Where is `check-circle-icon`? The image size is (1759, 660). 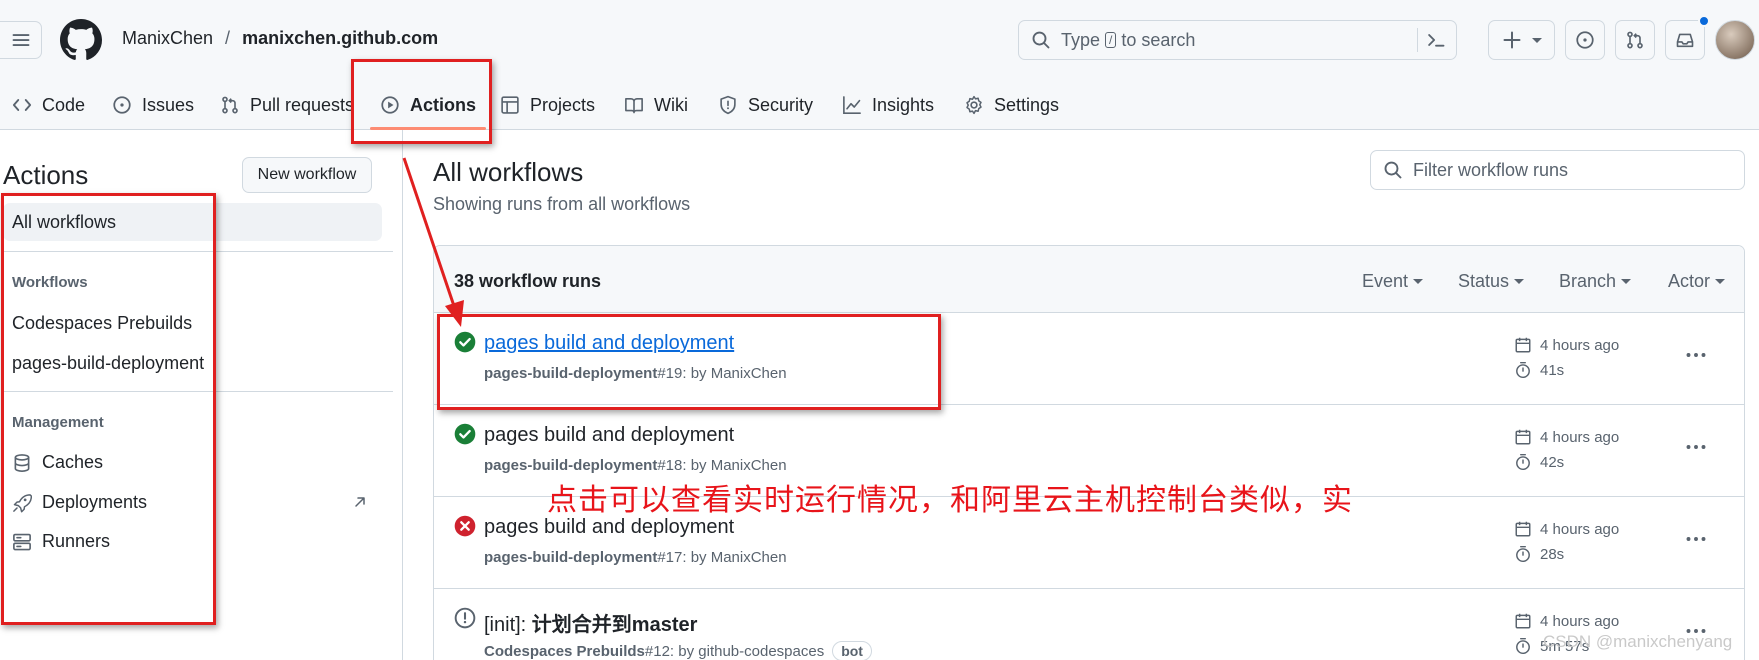
check-circle-icon is located at coordinates (465, 434).